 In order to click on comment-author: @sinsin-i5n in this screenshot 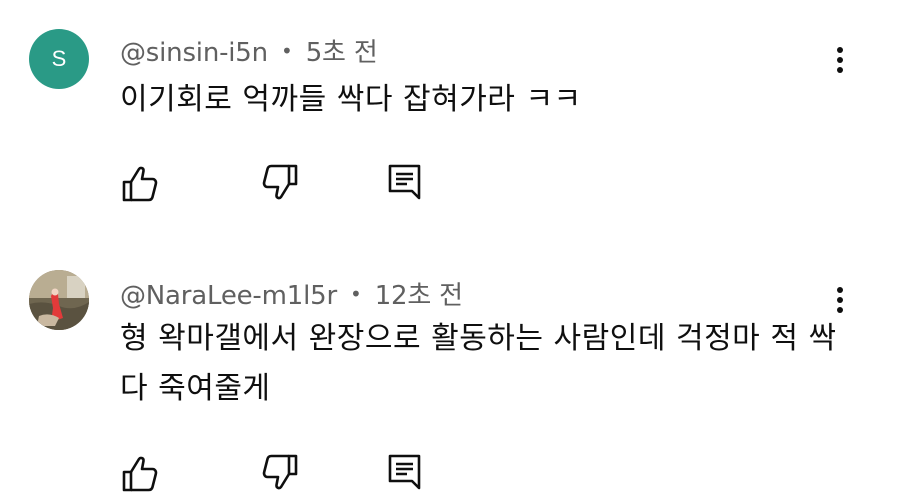, I will do `click(194, 53)`.